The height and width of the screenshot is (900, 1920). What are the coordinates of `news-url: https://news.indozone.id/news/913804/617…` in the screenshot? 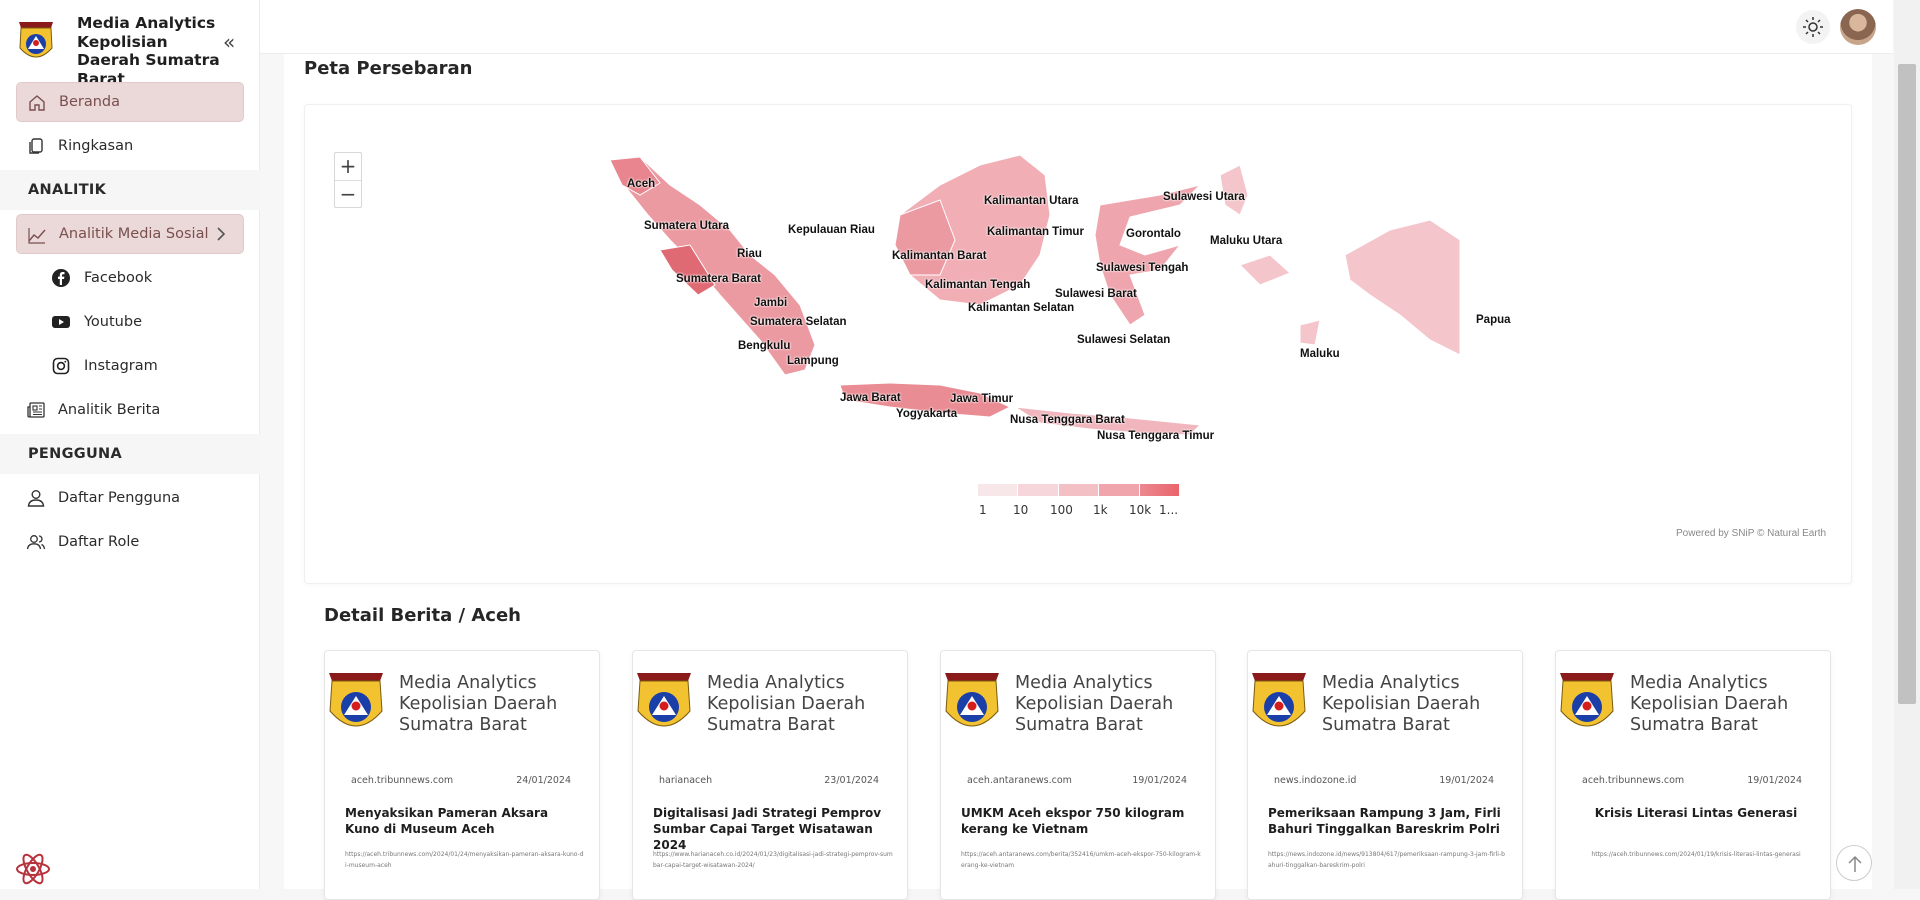 It's located at (1388, 860).